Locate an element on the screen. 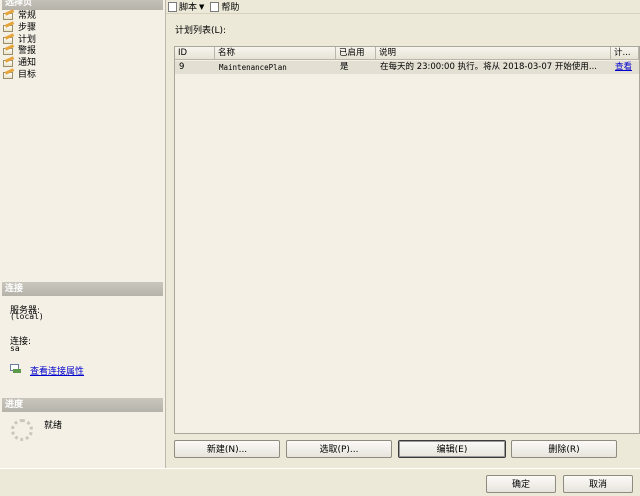  script-button: 脚本 ▼ is located at coordinates (186, 6).